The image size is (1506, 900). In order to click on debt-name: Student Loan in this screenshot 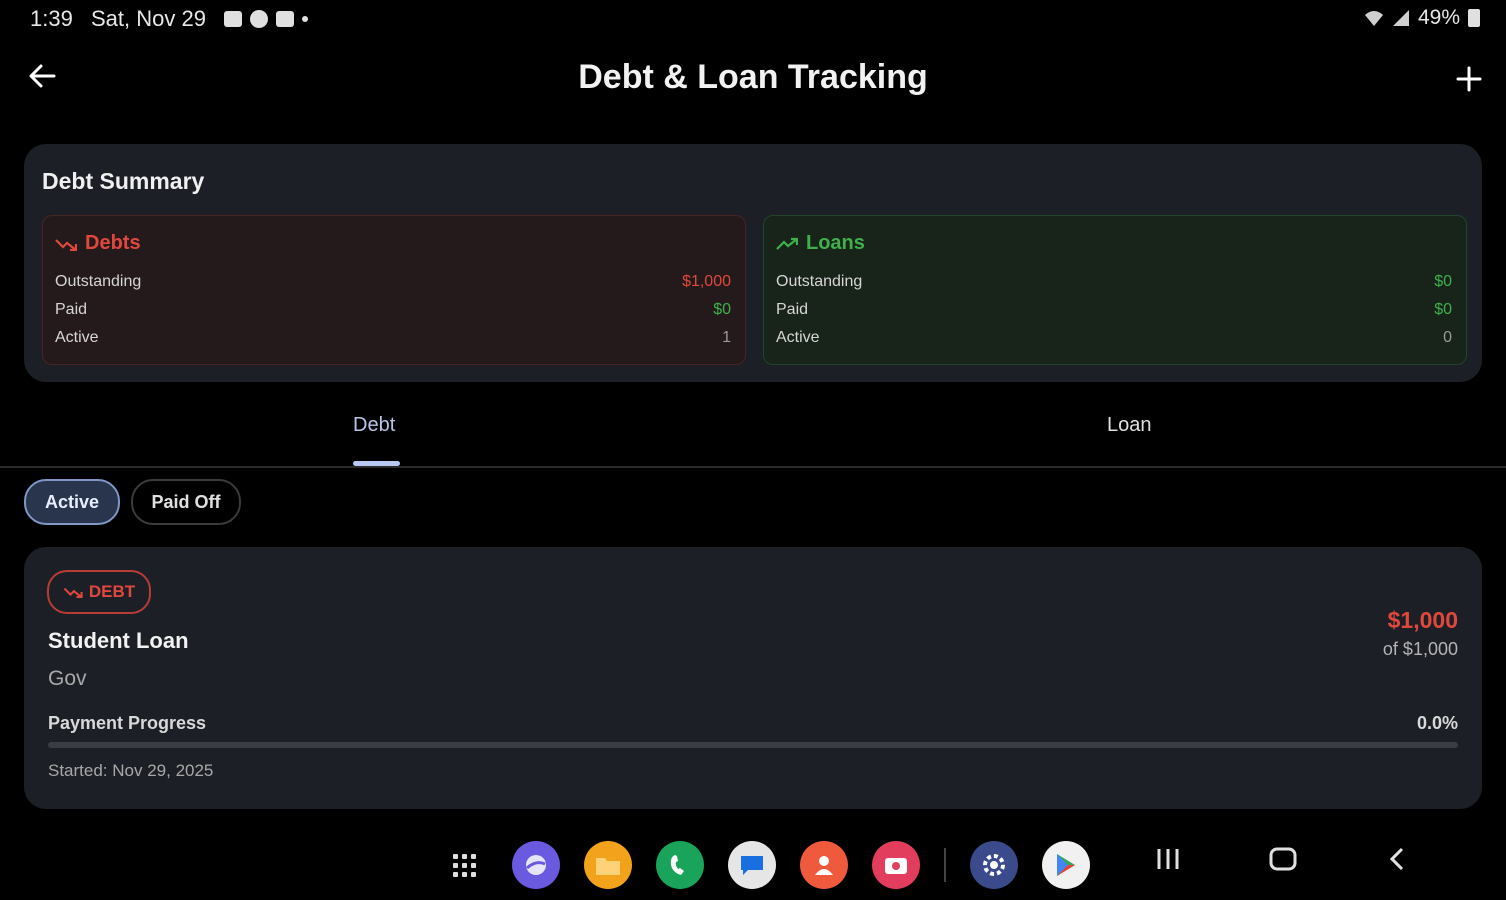, I will do `click(118, 640)`.